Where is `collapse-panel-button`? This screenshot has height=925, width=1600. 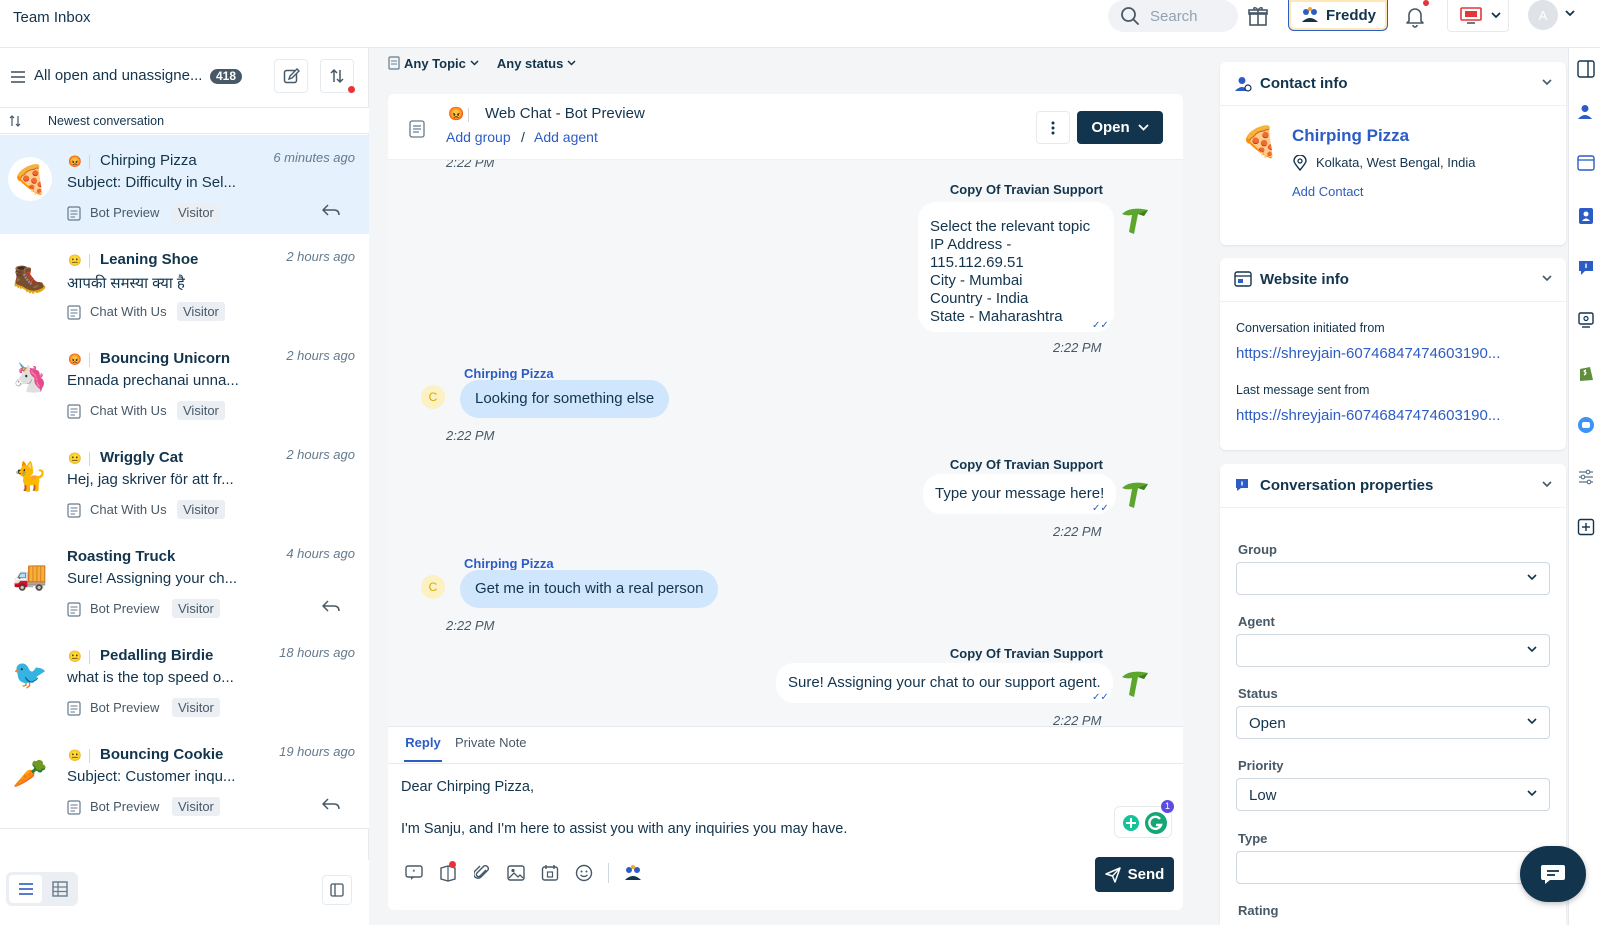
collapse-panel-button is located at coordinates (337, 890).